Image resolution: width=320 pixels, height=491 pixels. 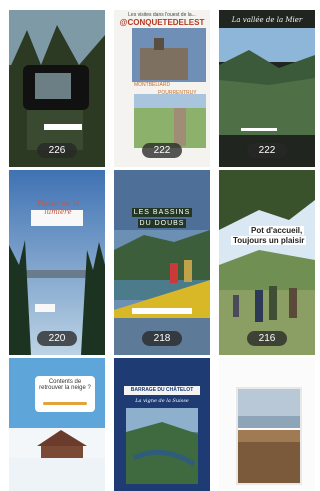 What do you see at coordinates (65, 394) in the screenshot?
I see `question-sticker: Contents de retrouver la neige ?` at bounding box center [65, 394].